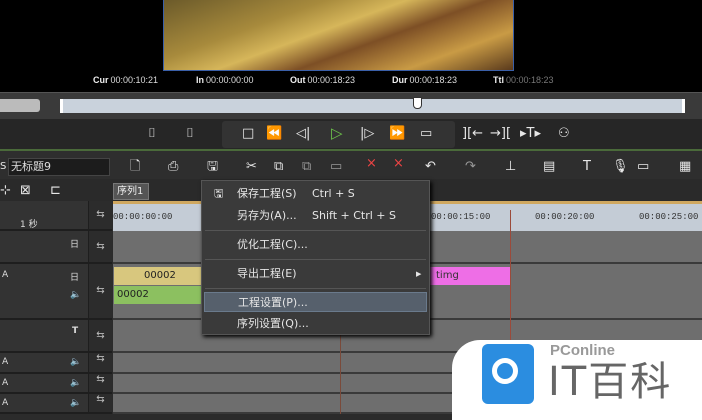 This screenshot has width=702, height=420. What do you see at coordinates (508, 374) in the screenshot?
I see `watermark-logo` at bounding box center [508, 374].